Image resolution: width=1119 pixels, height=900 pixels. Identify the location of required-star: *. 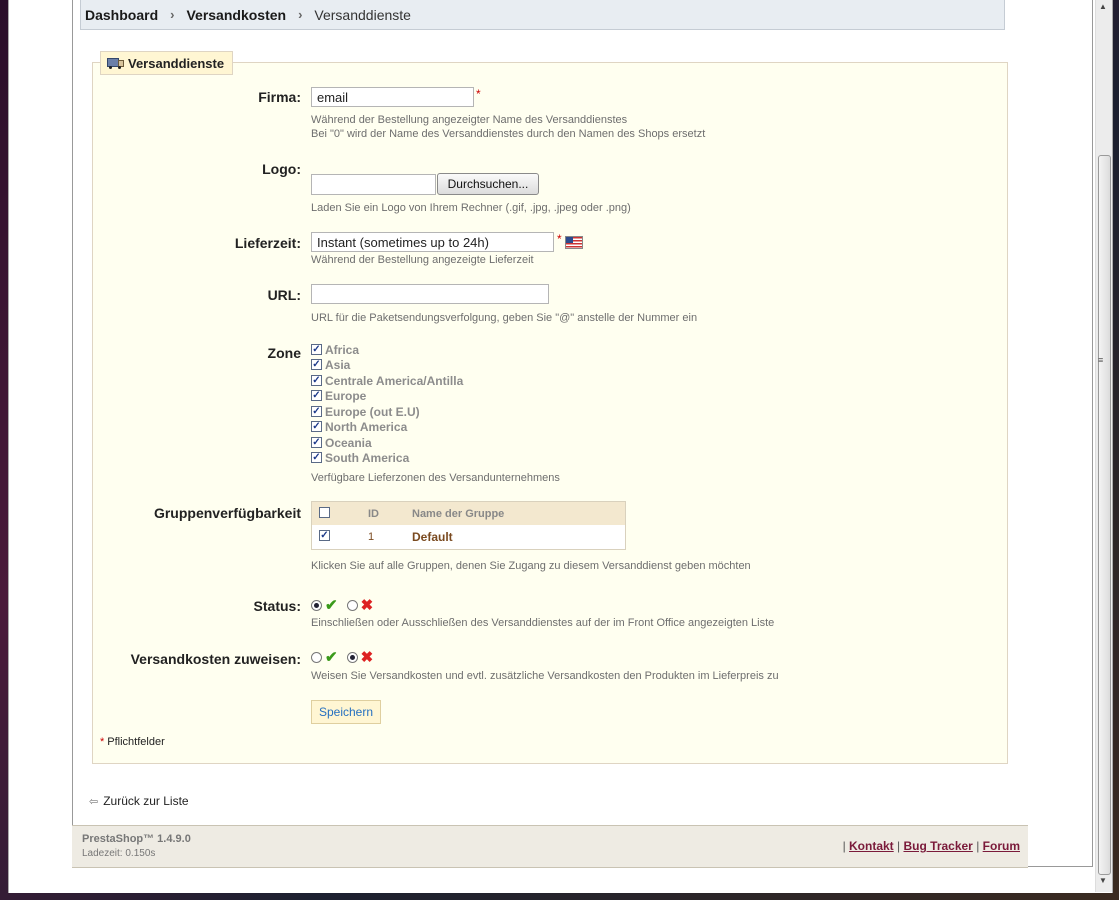
(102, 742).